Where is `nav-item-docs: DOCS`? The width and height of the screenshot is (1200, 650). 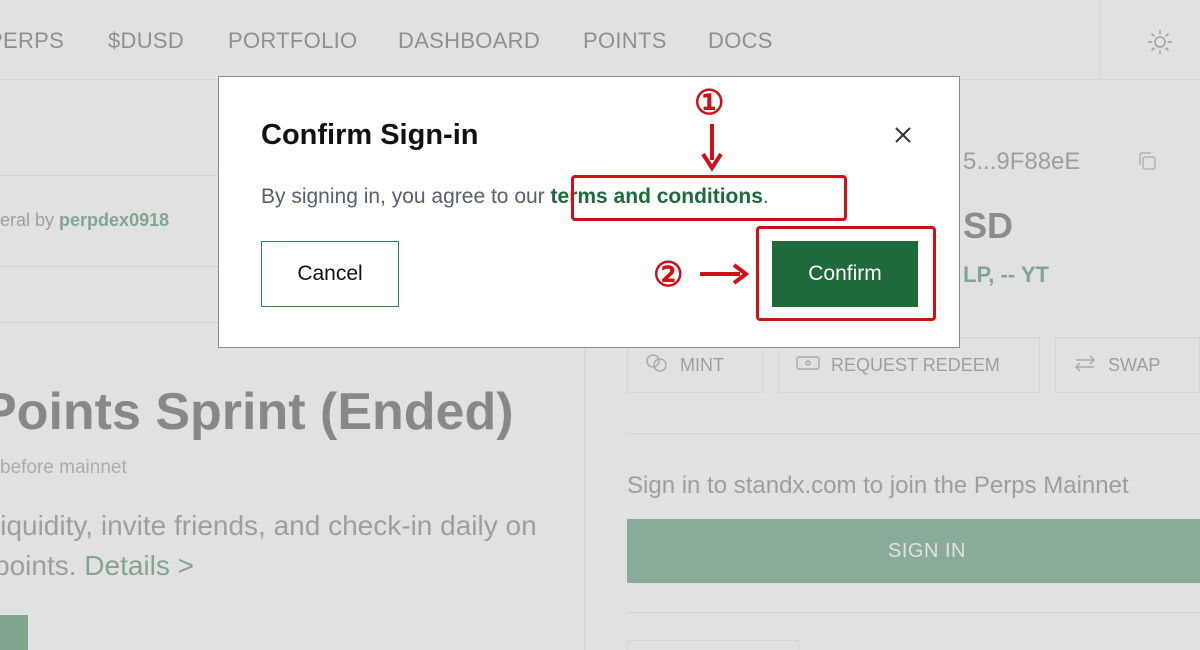 nav-item-docs: DOCS is located at coordinates (740, 41).